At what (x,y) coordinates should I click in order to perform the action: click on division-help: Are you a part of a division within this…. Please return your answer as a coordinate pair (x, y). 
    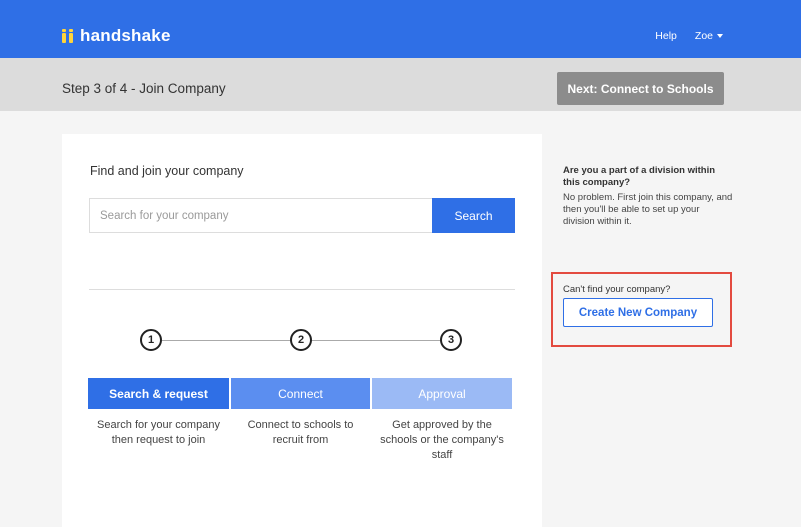
    Looking at the image, I should click on (648, 196).